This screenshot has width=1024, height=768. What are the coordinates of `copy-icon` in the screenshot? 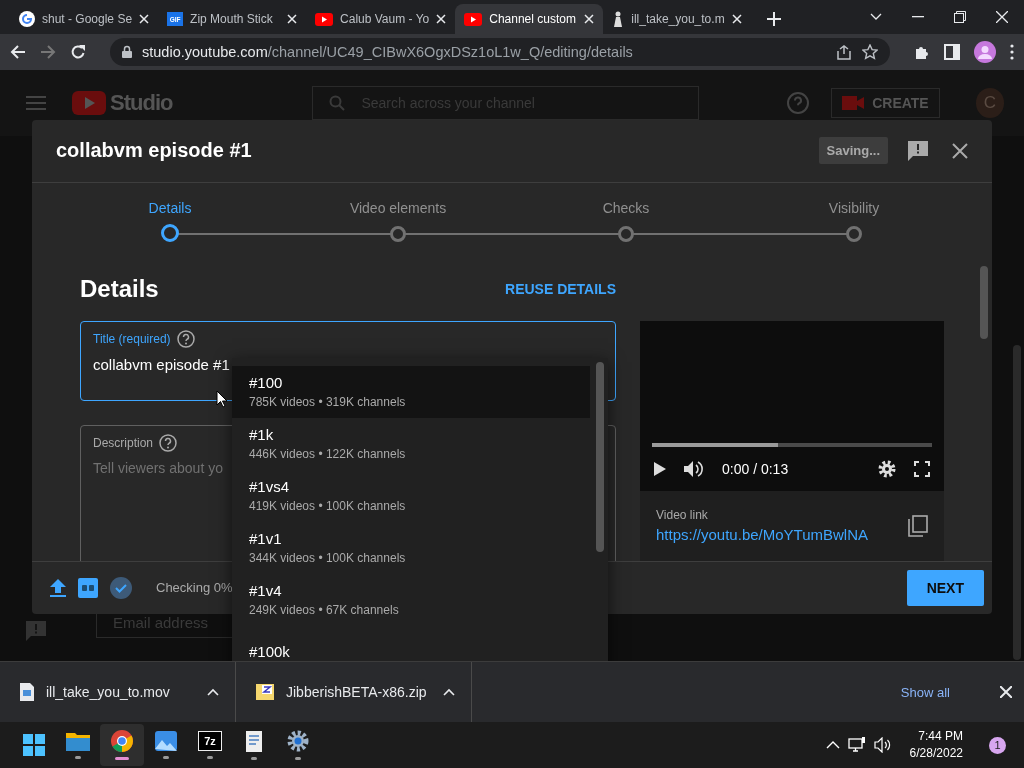 It's located at (918, 525).